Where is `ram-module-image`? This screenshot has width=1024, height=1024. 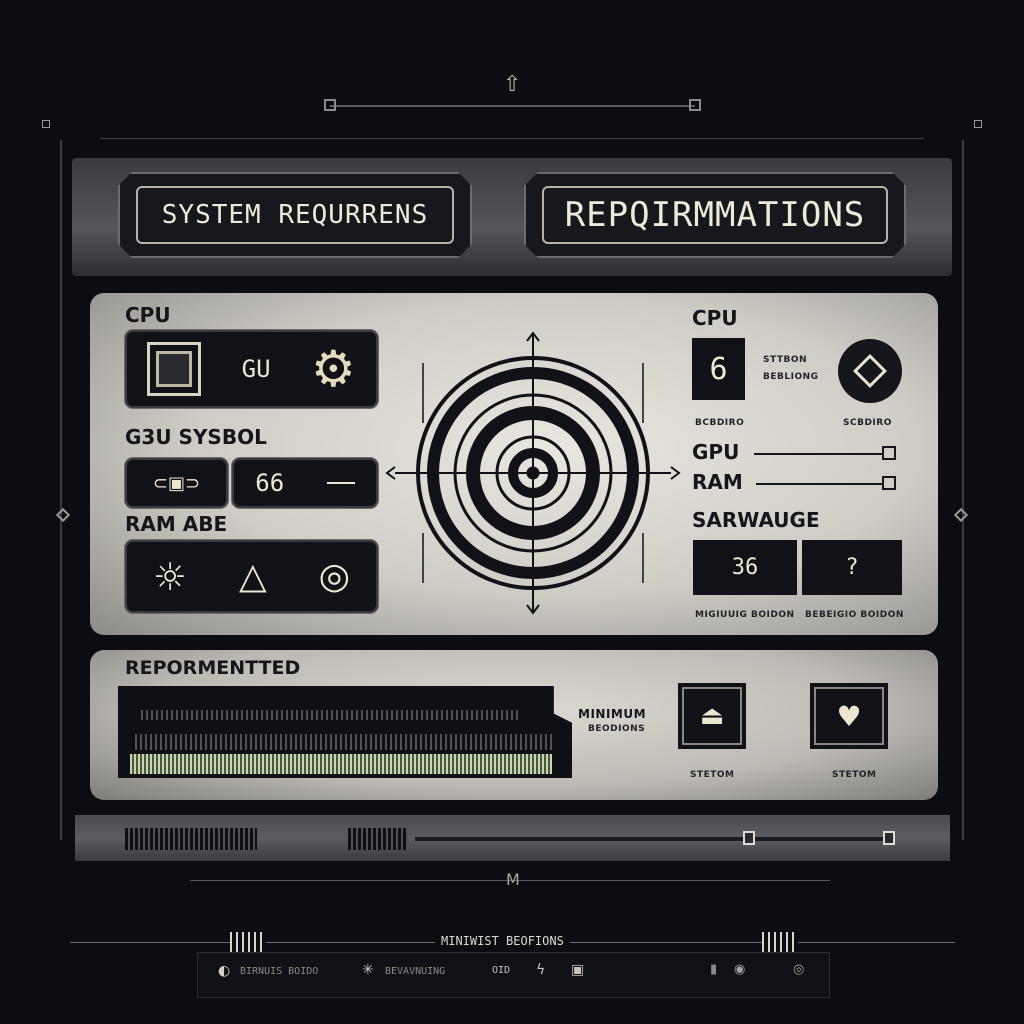
ram-module-image is located at coordinates (345, 732).